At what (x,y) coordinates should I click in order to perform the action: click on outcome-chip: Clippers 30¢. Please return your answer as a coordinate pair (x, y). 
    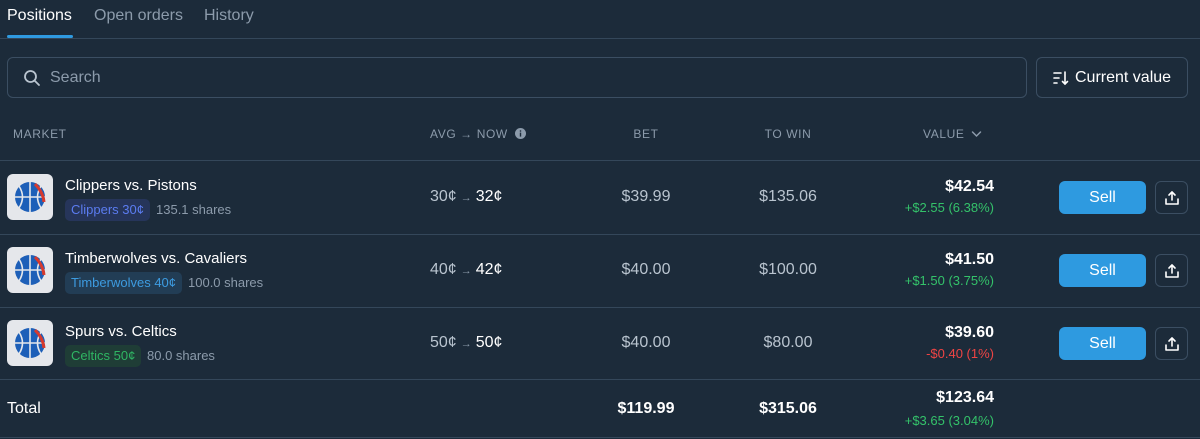
    Looking at the image, I should click on (107, 210).